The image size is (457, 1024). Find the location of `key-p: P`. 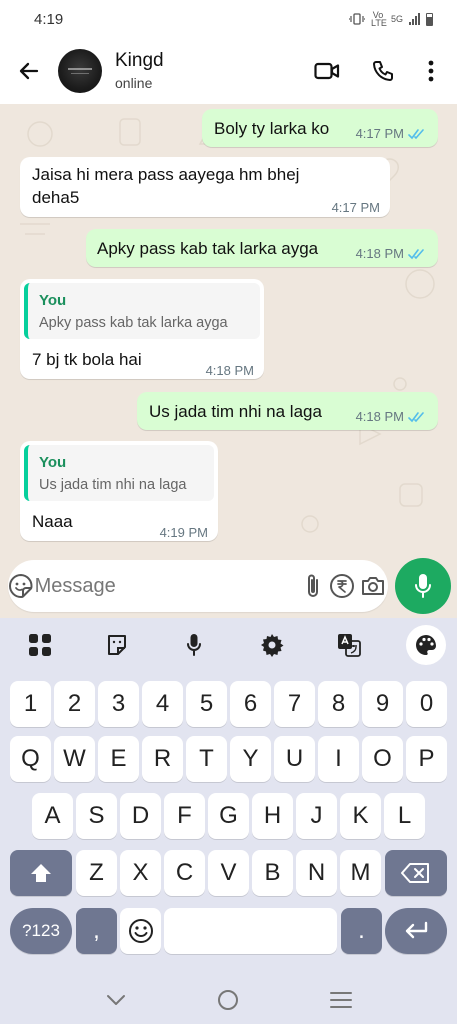

key-p: P is located at coordinates (426, 759).